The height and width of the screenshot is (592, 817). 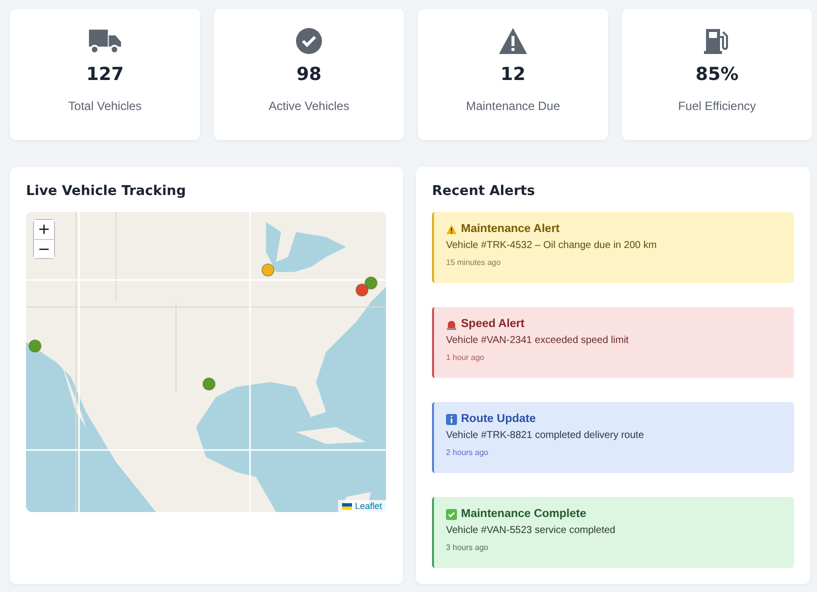 I want to click on alert-message: Vehicle #VAN-5523 service completed, so click(x=531, y=530).